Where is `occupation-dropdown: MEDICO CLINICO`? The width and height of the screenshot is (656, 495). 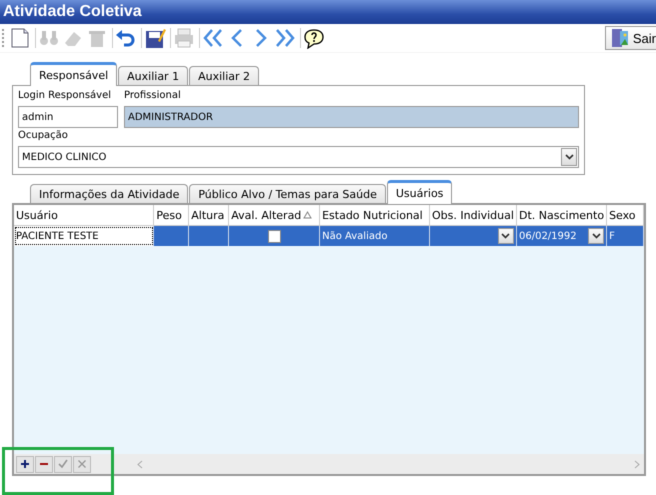 occupation-dropdown: MEDICO CLINICO is located at coordinates (298, 157).